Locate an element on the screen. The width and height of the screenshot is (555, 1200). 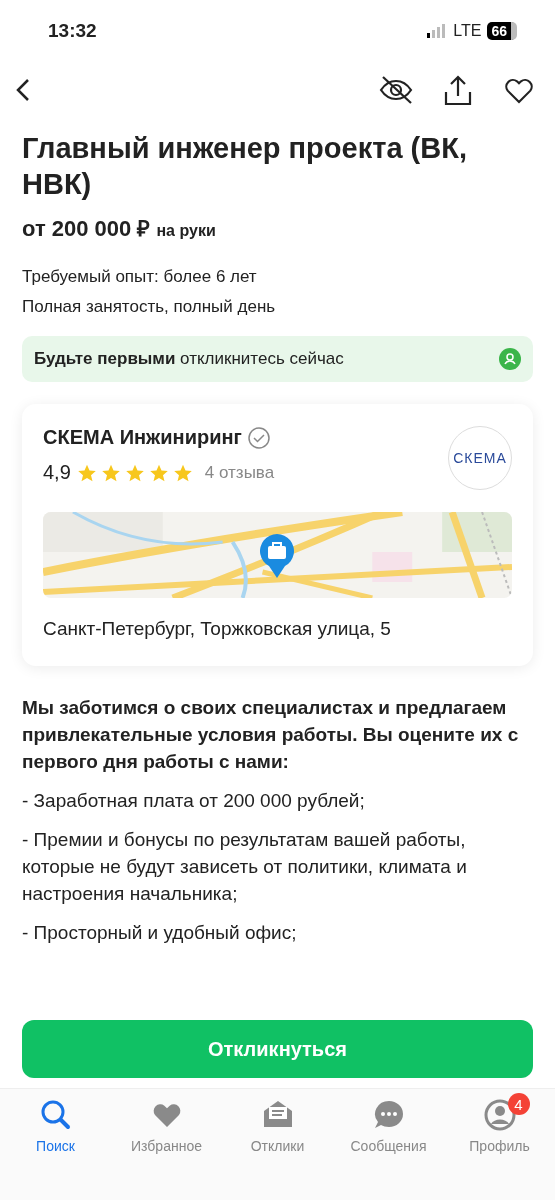
tab-bar-item: Поиск is located at coordinates (55, 1122).